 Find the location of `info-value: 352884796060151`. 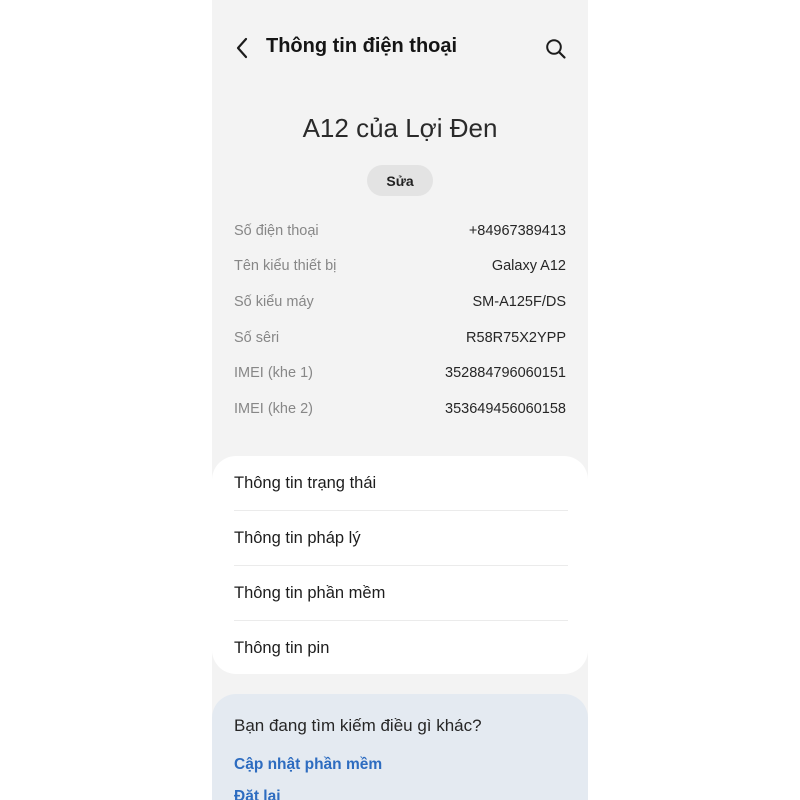

info-value: 352884796060151 is located at coordinates (505, 373).